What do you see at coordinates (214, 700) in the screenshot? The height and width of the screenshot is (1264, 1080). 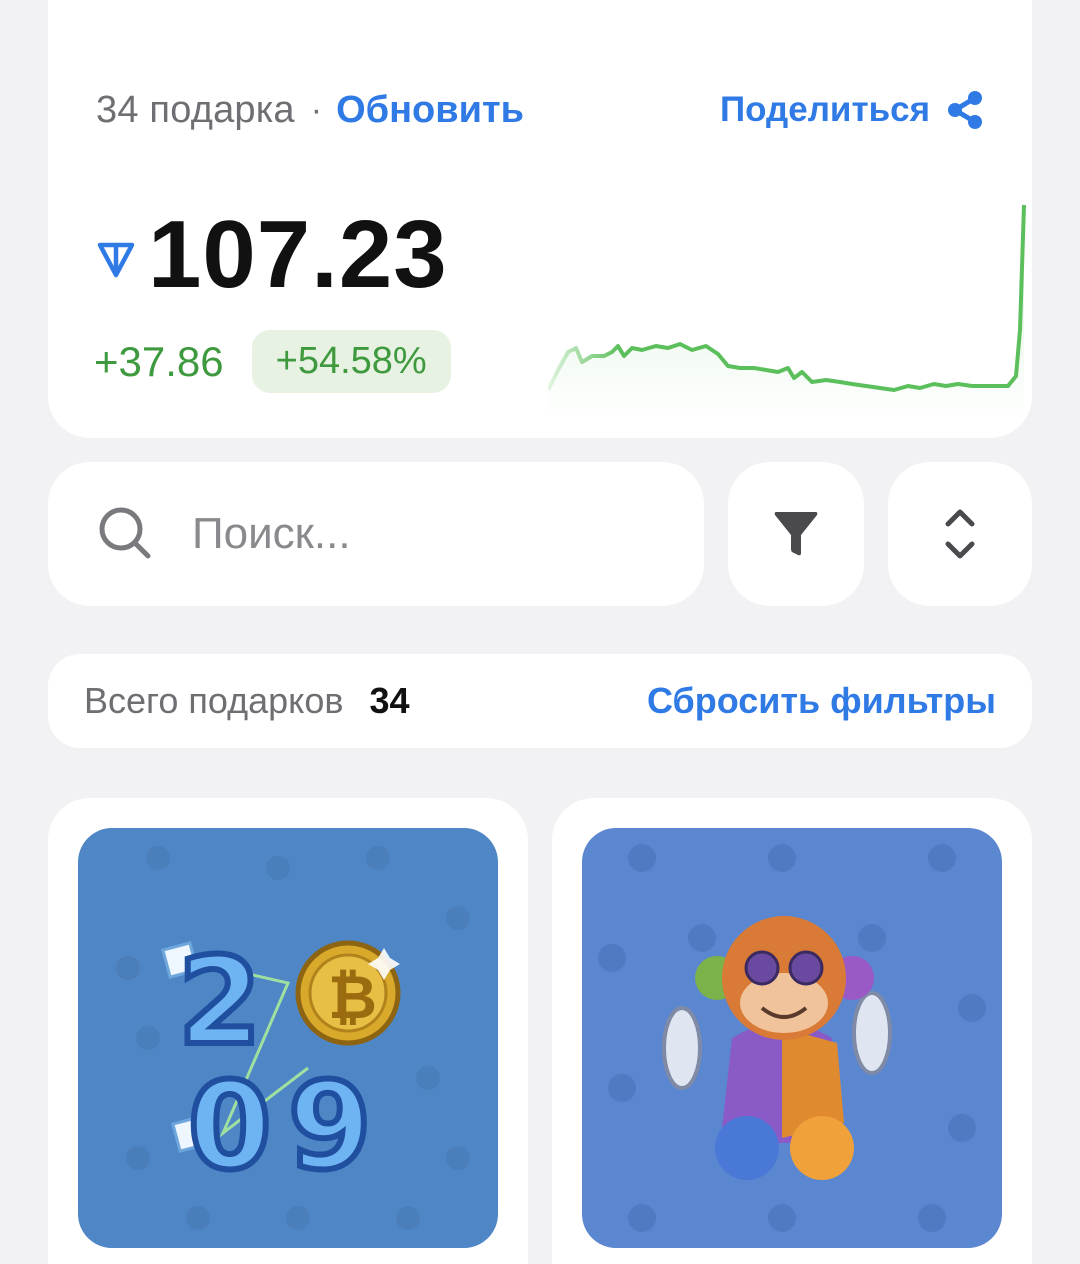 I see `total-gifts-label: Всего подарков` at bounding box center [214, 700].